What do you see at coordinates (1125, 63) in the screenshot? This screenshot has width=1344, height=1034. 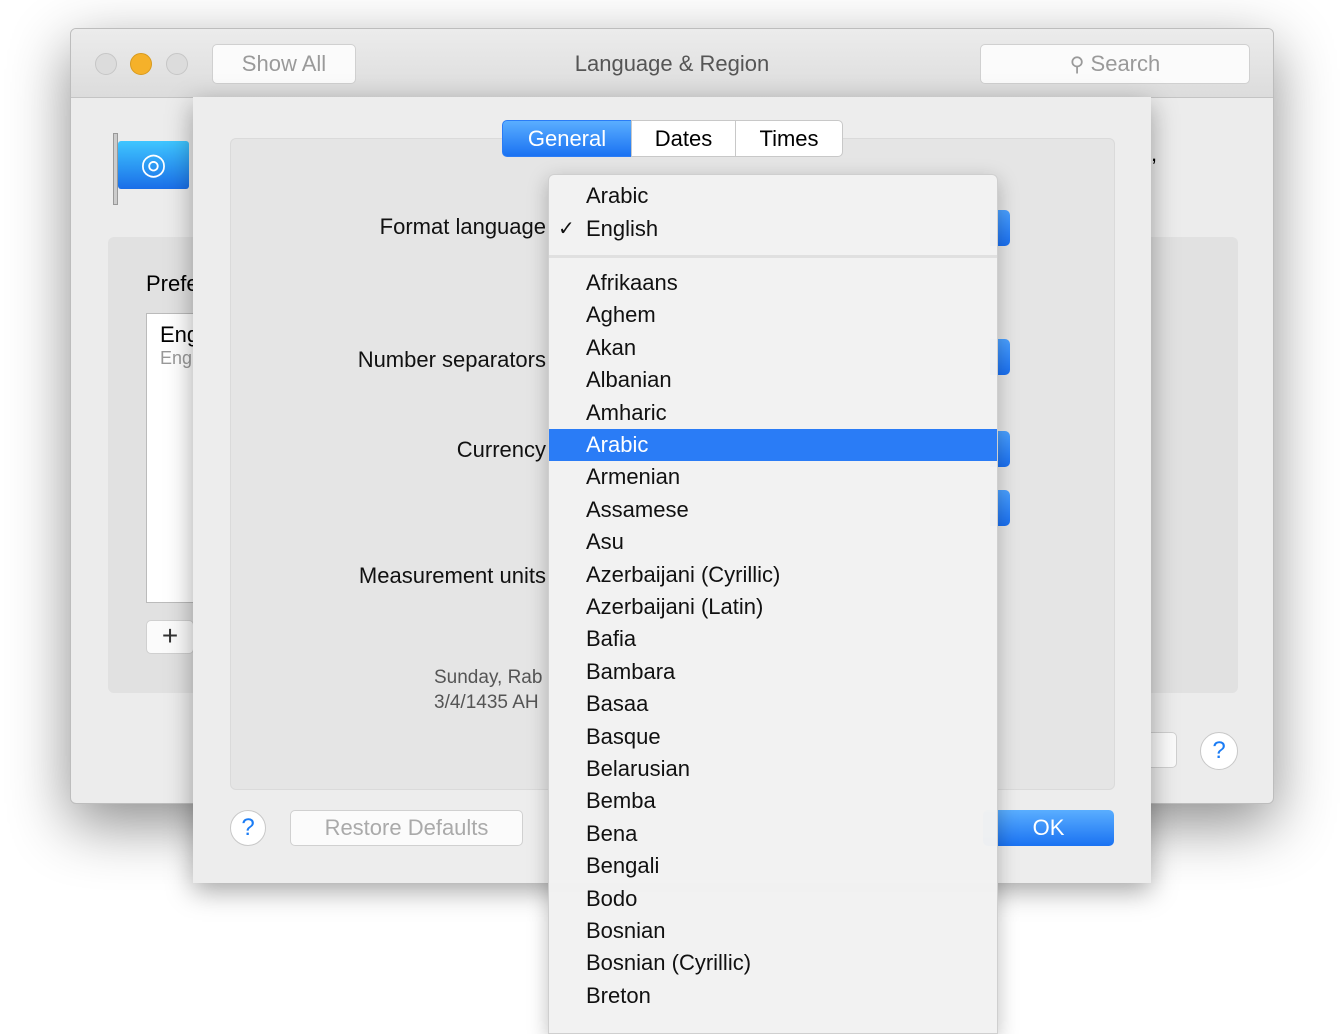 I see `search-placeholder: Search` at bounding box center [1125, 63].